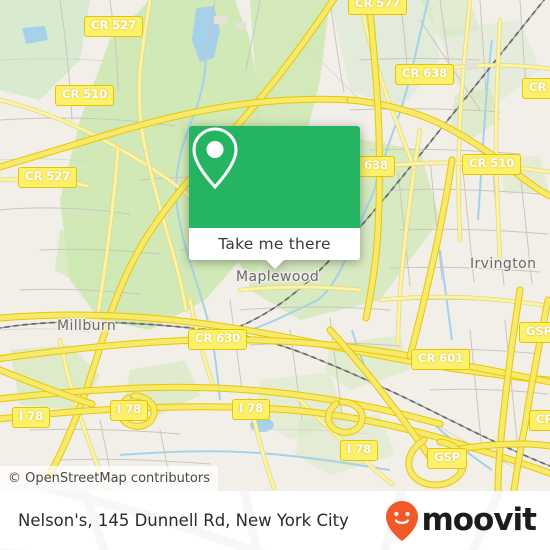 This screenshot has width=550, height=550. I want to click on osm-attribution: © OpenStreetMap contributors, so click(109, 478).